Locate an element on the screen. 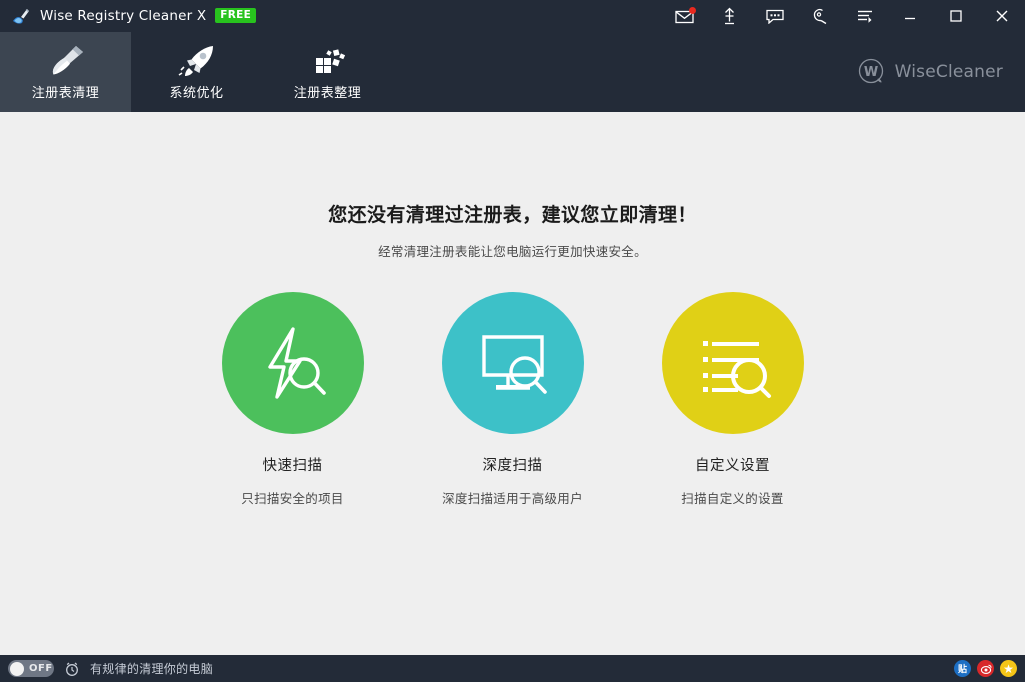  quick-scan-action: 快速扫描 只扫描安全的项目 is located at coordinates (292, 399).